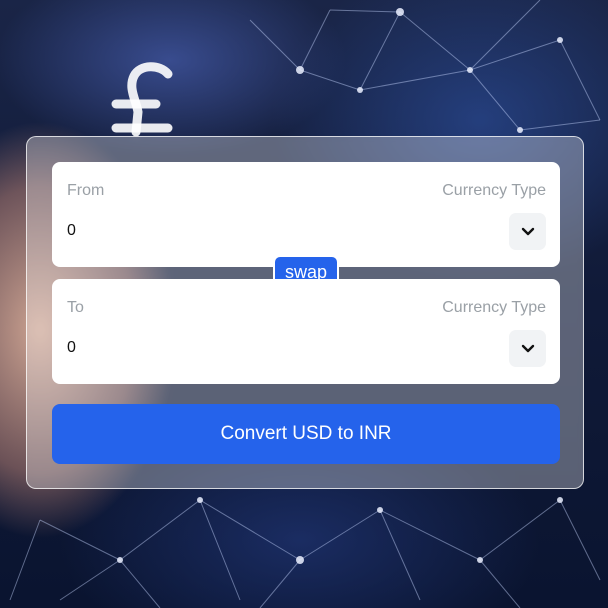 The image size is (608, 608). Describe the element at coordinates (494, 307) in the screenshot. I see `to-currency-type-label: Currency Type` at that location.